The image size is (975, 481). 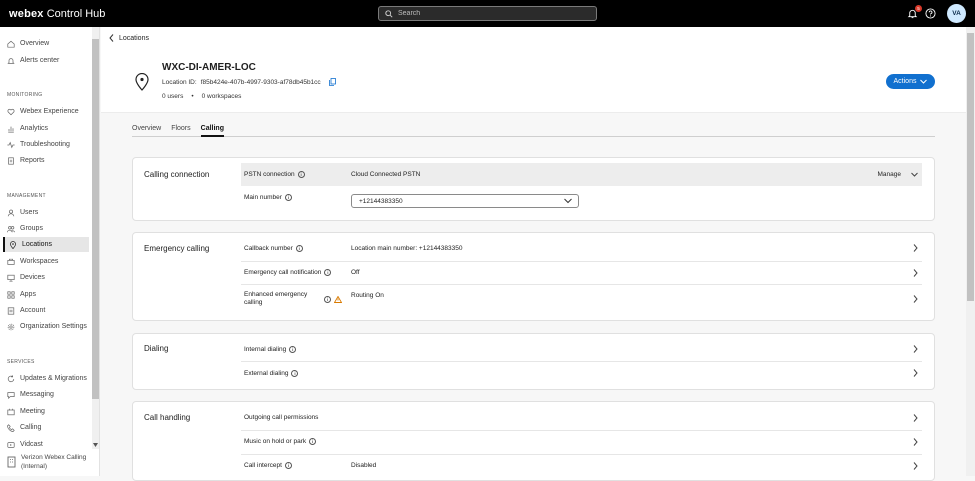 What do you see at coordinates (177, 248) in the screenshot?
I see `card-title: Emergency calling` at bounding box center [177, 248].